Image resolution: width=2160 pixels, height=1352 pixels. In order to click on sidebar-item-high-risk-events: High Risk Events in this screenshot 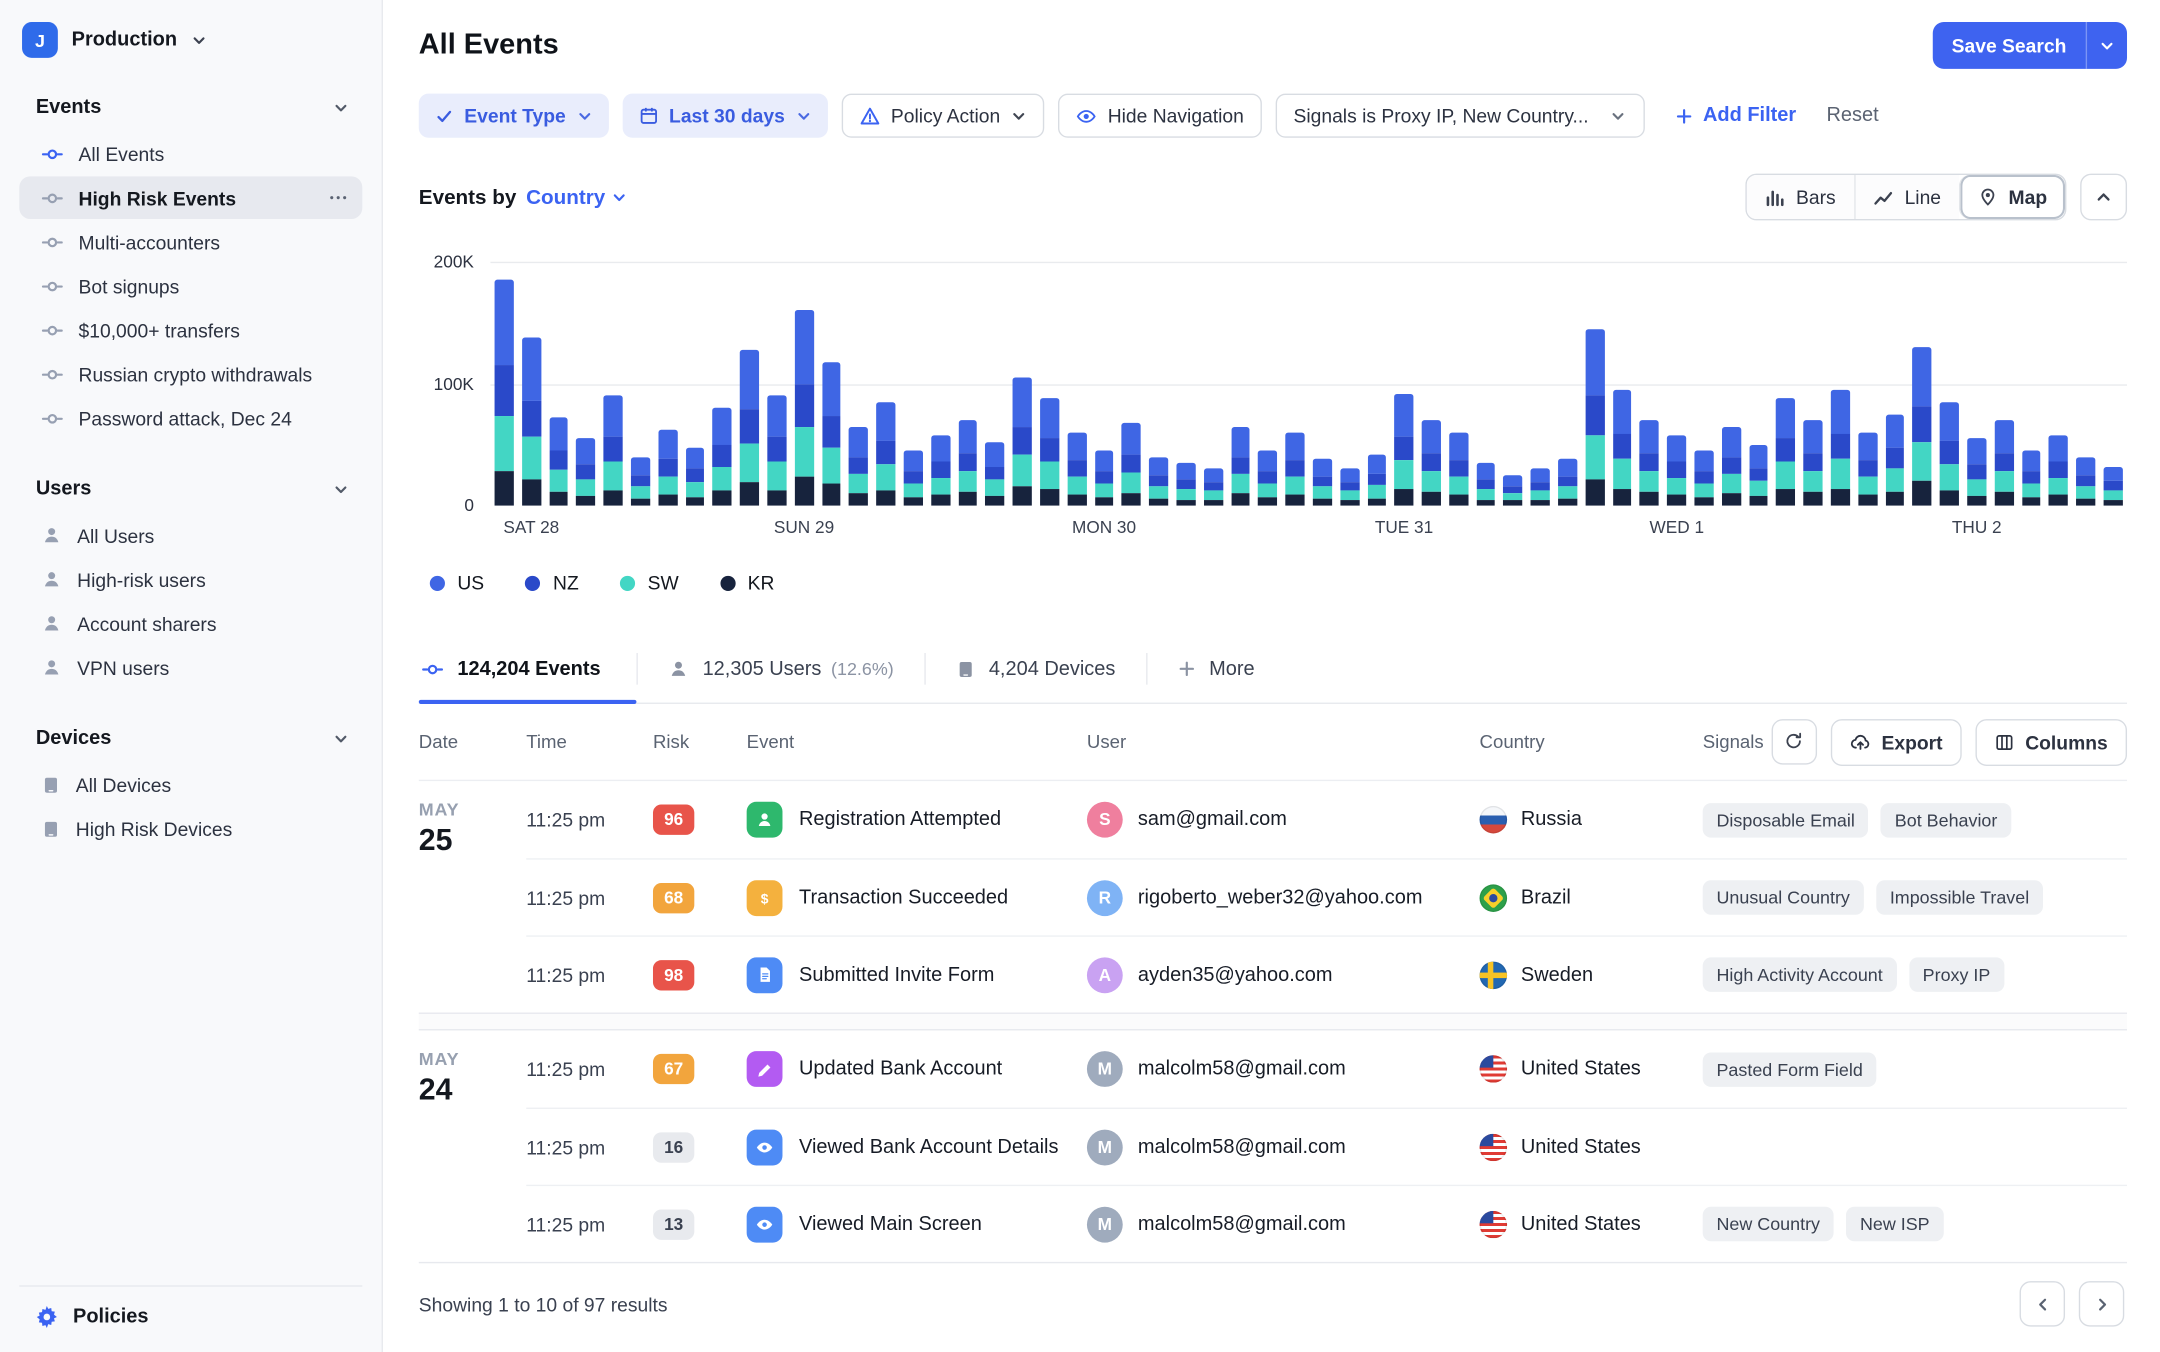, I will do `click(191, 198)`.